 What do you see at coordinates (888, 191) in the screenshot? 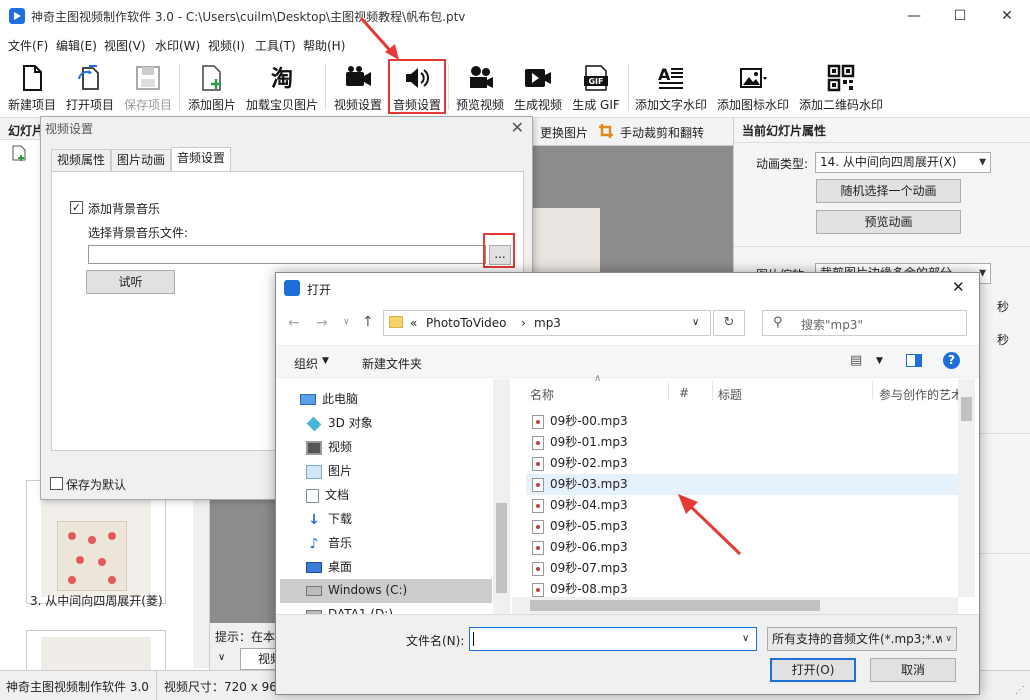
I see `random-animation-button: 随机选择一个动画` at bounding box center [888, 191].